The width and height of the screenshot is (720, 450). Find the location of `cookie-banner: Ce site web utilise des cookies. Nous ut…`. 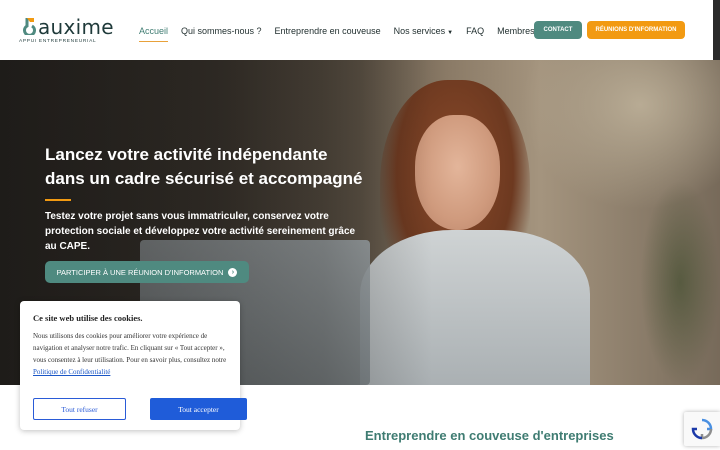

cookie-banner: Ce site web utilise des cookies. Nous ut… is located at coordinates (133, 365).